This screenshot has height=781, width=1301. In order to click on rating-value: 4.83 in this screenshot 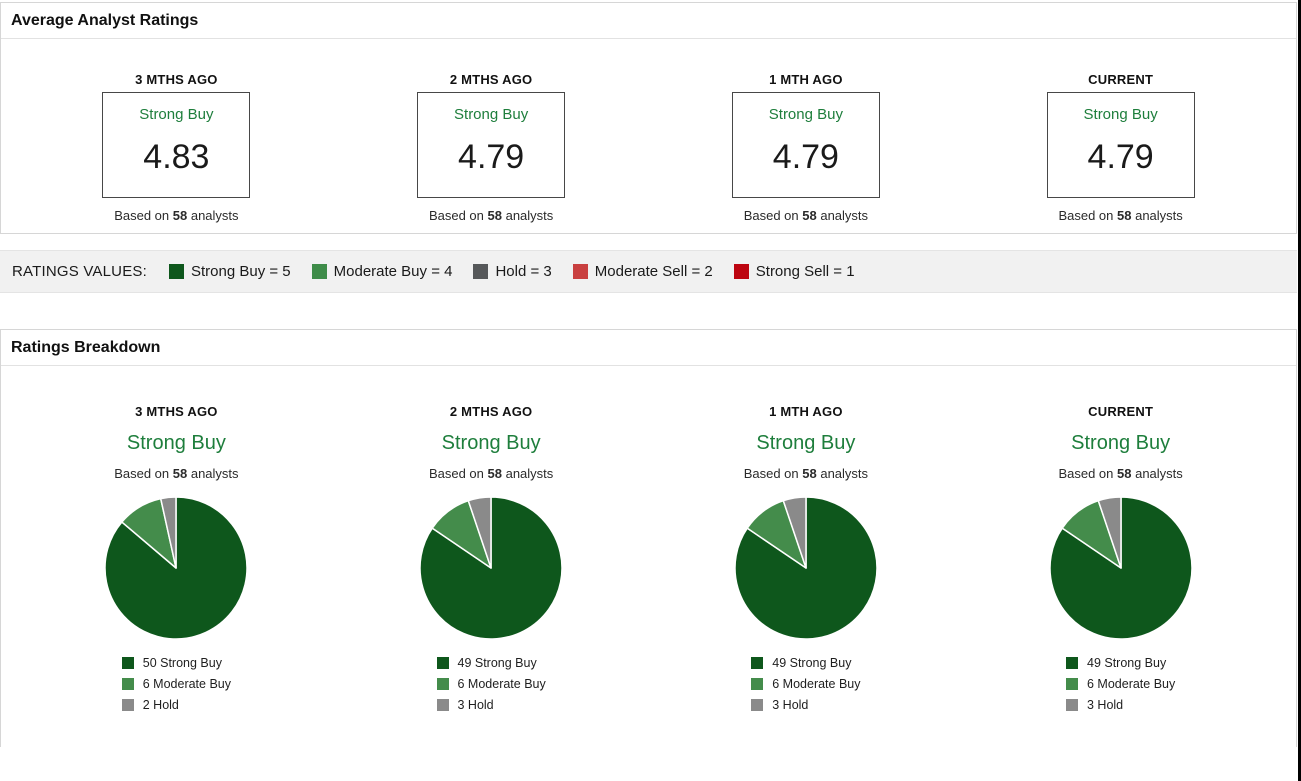, I will do `click(176, 156)`.